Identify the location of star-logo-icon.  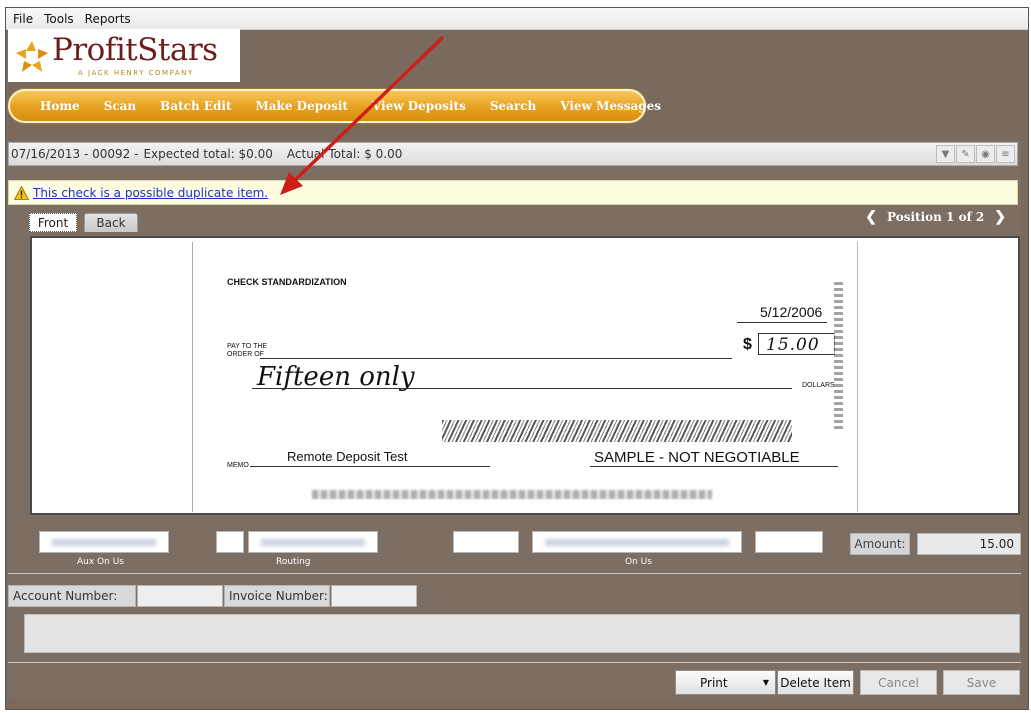
(32, 56).